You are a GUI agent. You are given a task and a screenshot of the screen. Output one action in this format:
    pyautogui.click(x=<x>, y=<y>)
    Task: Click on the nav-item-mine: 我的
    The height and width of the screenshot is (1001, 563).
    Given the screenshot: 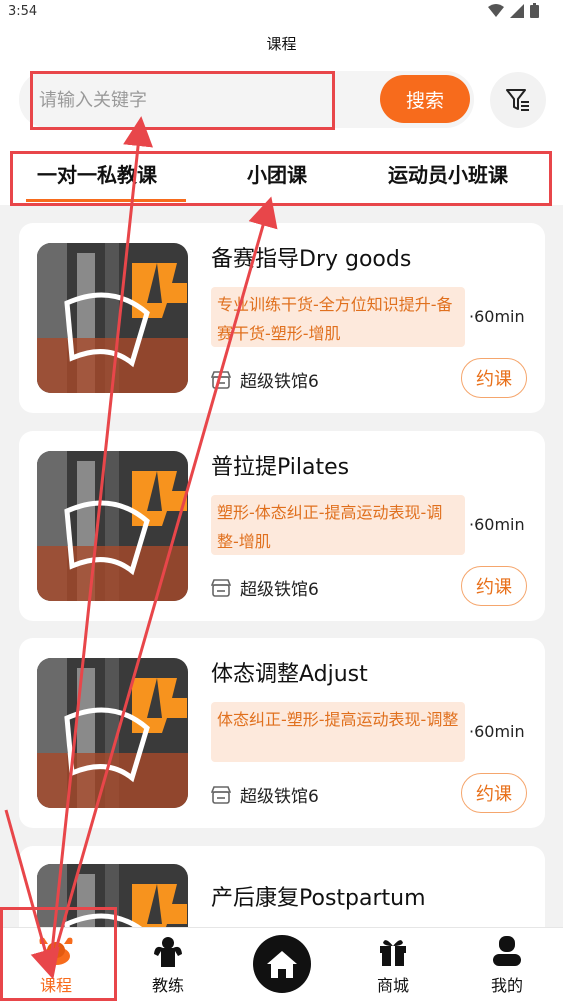 What is the action you would take?
    pyautogui.click(x=507, y=964)
    